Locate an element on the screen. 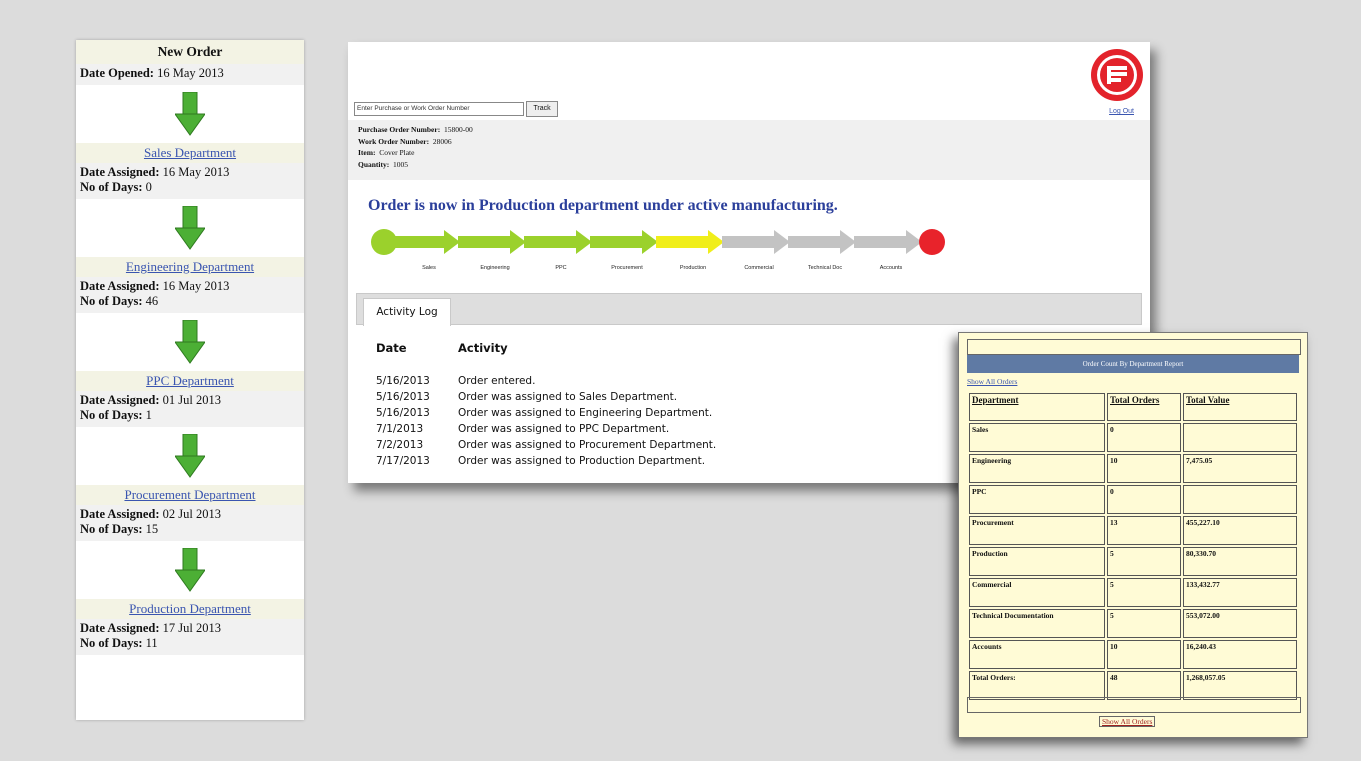  department-dates: Date Assigned: 01 Jul 2013 No of Days: 1 is located at coordinates (190, 409).